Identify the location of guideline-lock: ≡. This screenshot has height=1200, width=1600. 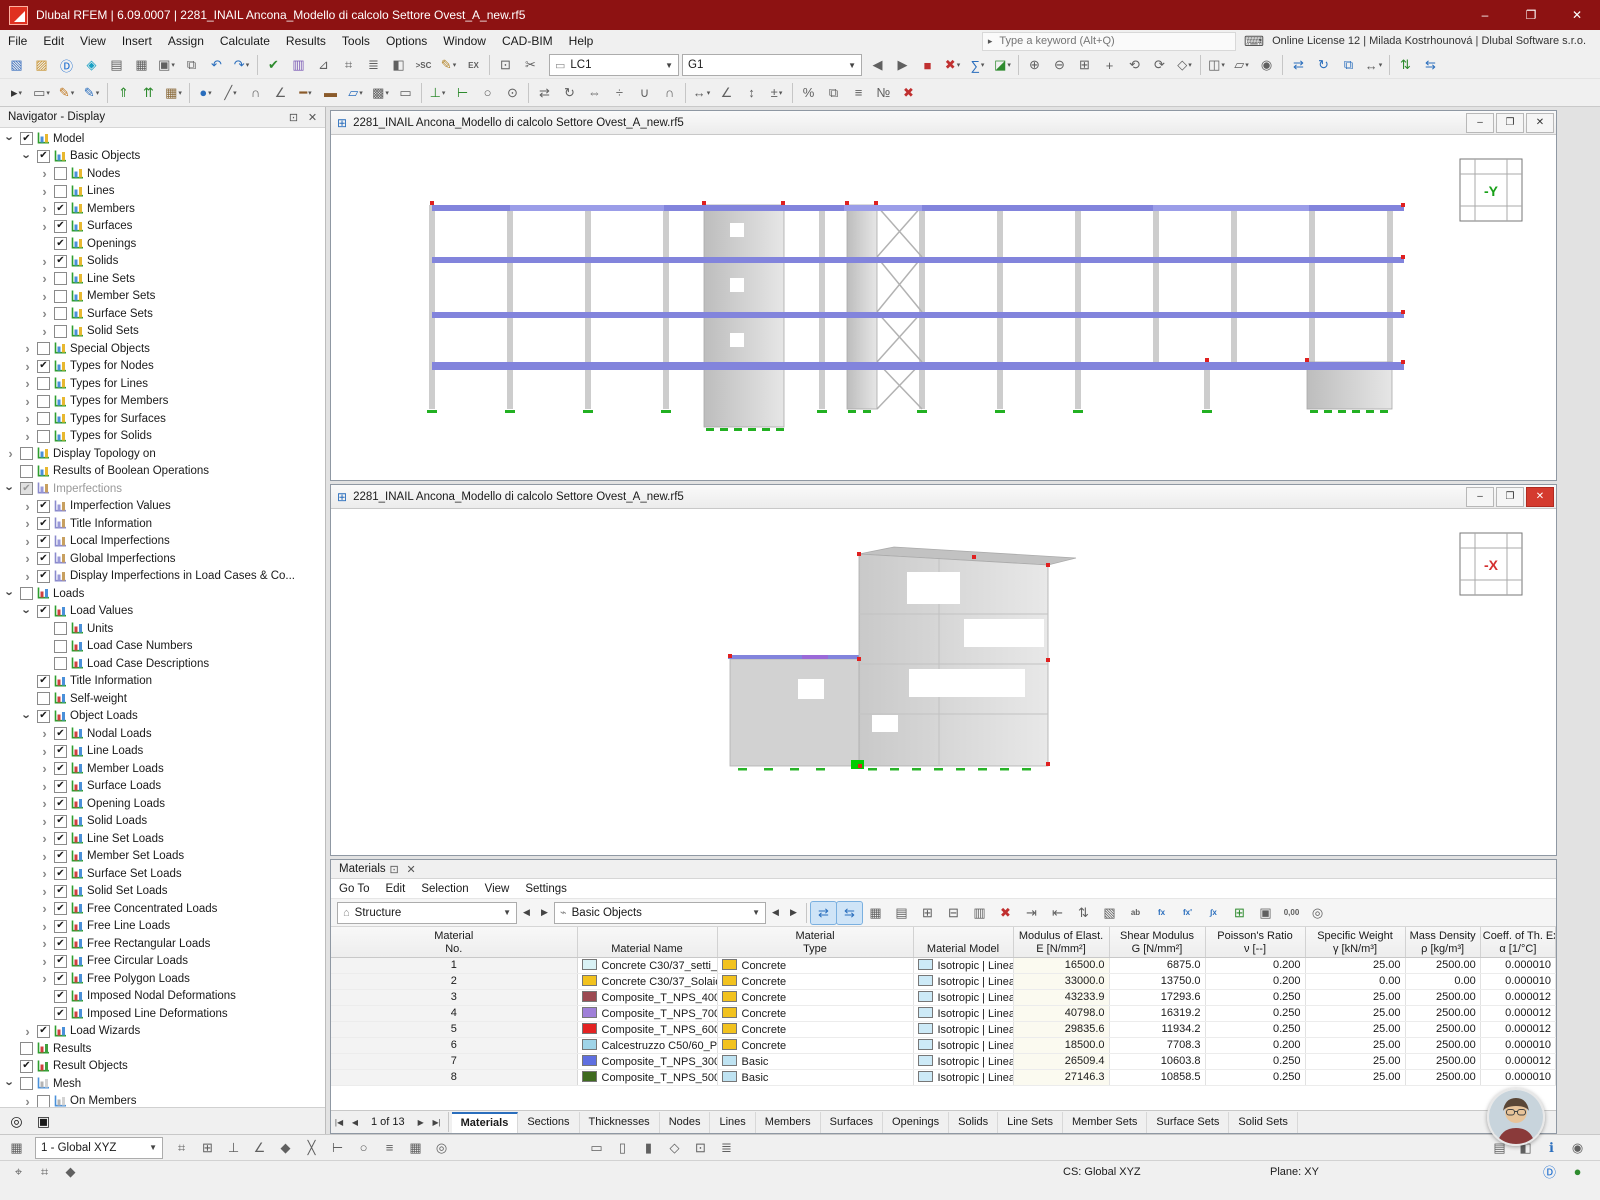
(389, 1148).